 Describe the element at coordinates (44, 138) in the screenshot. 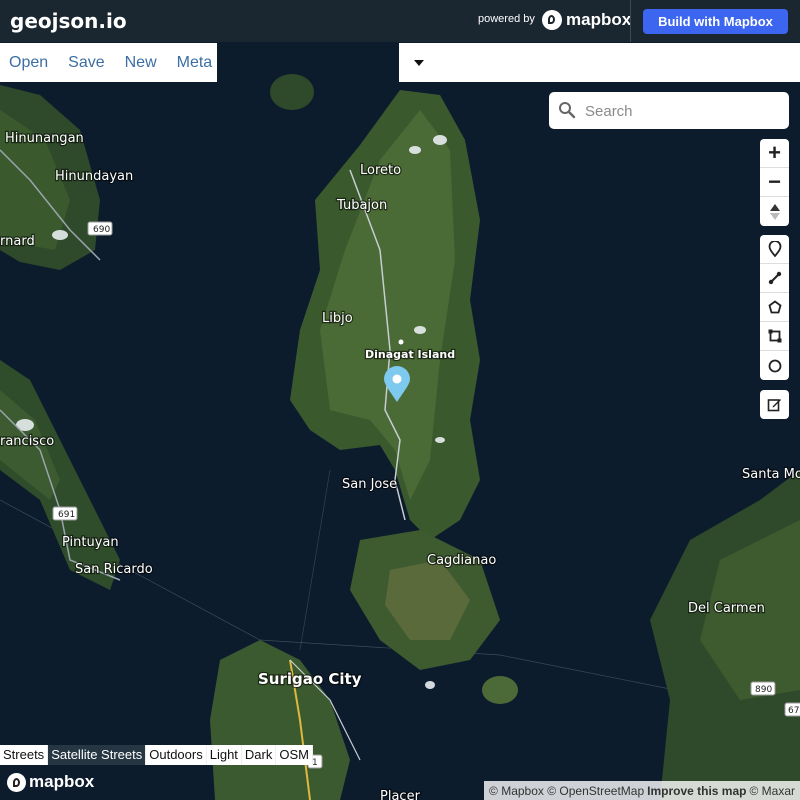

I see `map-label-hinunangan: Hinunangan` at that location.